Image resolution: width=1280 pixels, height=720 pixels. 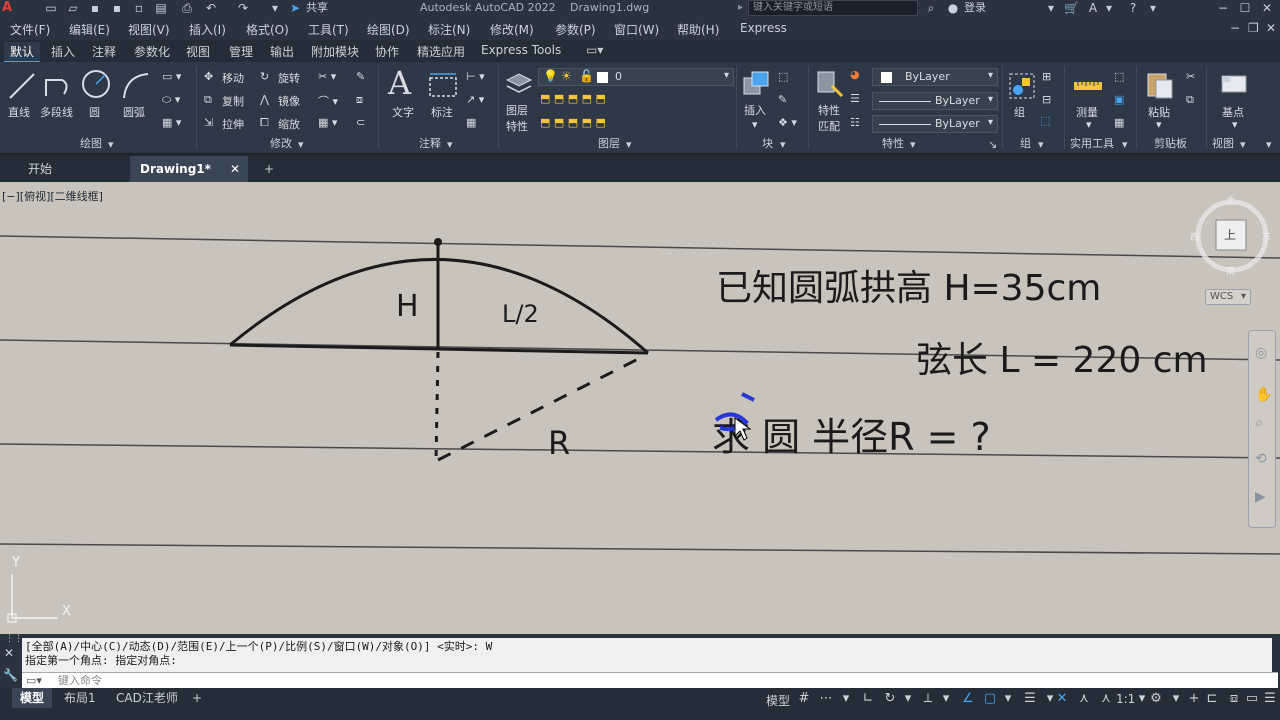 What do you see at coordinates (208, 76) in the screenshot?
I see `move-icon: ✥` at bounding box center [208, 76].